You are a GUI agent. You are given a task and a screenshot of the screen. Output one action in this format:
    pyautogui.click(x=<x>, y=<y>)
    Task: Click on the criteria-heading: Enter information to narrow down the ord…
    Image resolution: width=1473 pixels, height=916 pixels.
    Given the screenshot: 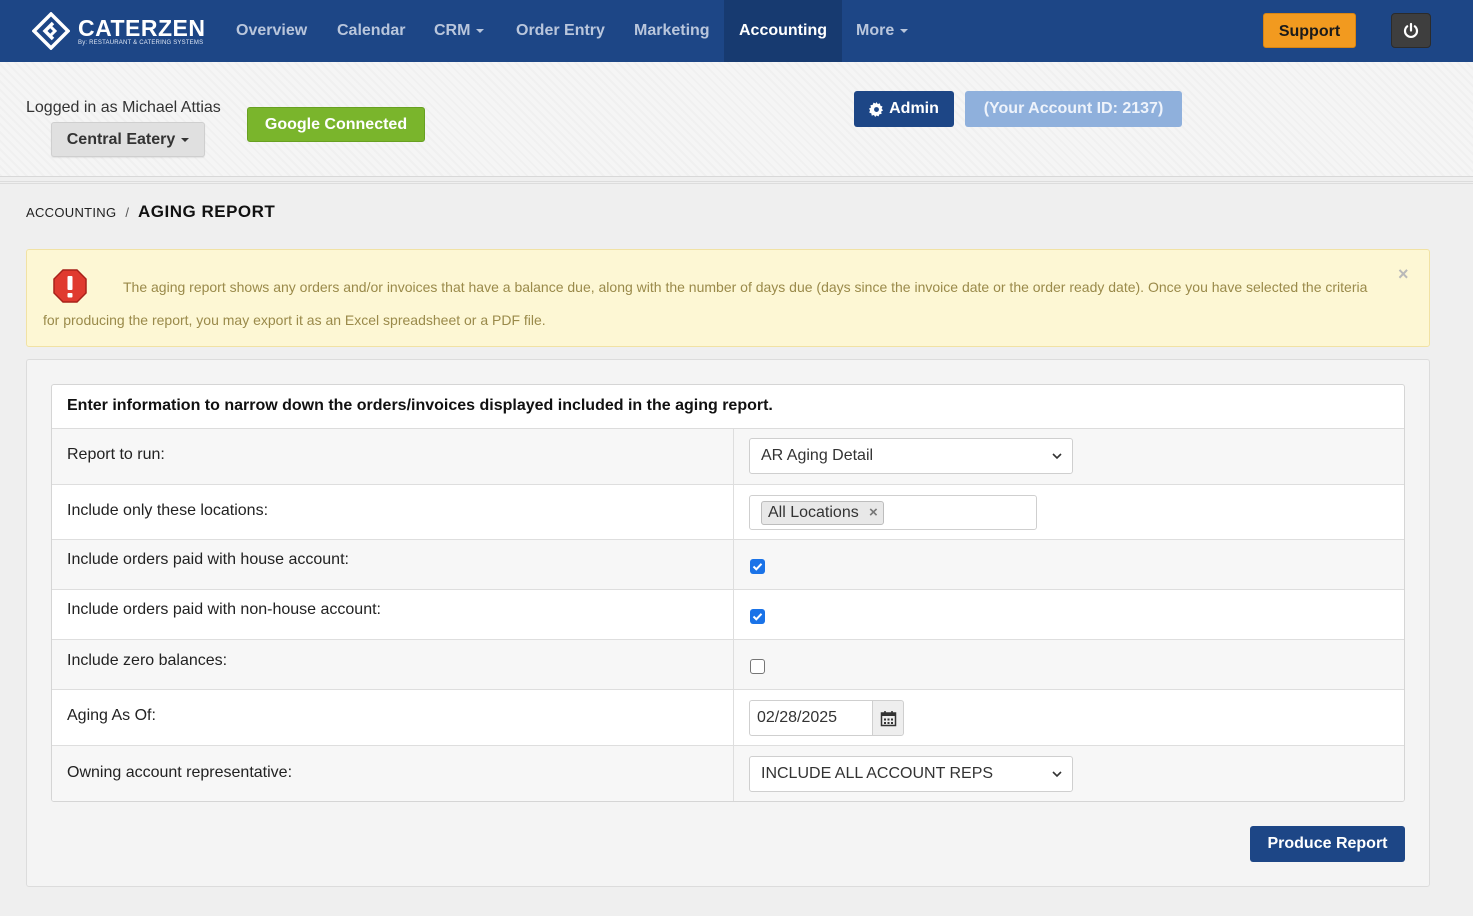 What is the action you would take?
    pyautogui.click(x=728, y=407)
    